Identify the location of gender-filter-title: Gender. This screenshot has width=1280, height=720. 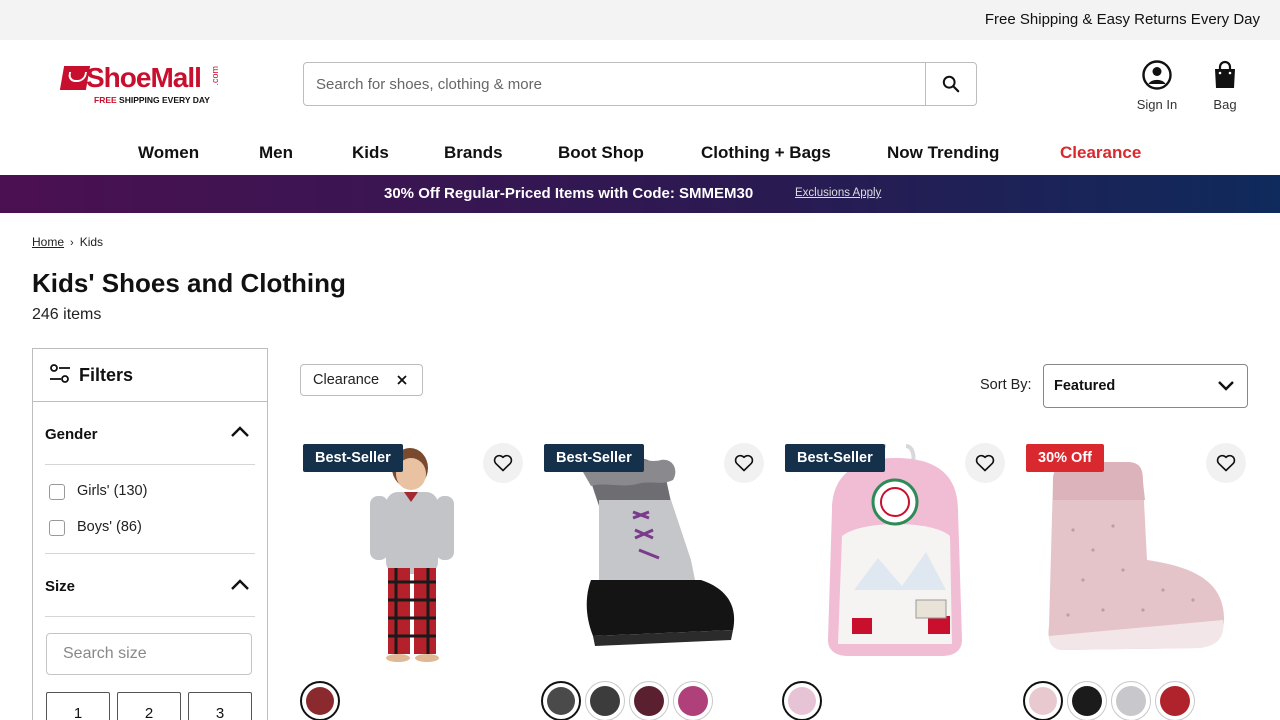
(71, 434).